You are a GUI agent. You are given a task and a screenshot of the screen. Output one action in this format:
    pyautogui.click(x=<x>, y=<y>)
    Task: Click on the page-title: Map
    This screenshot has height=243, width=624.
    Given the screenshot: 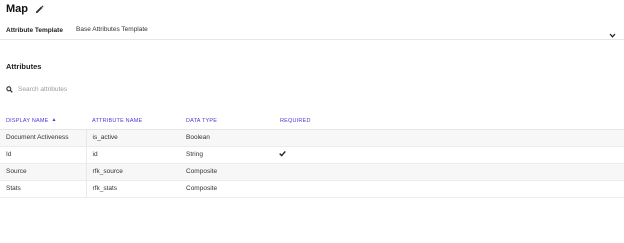 What is the action you would take?
    pyautogui.click(x=17, y=9)
    